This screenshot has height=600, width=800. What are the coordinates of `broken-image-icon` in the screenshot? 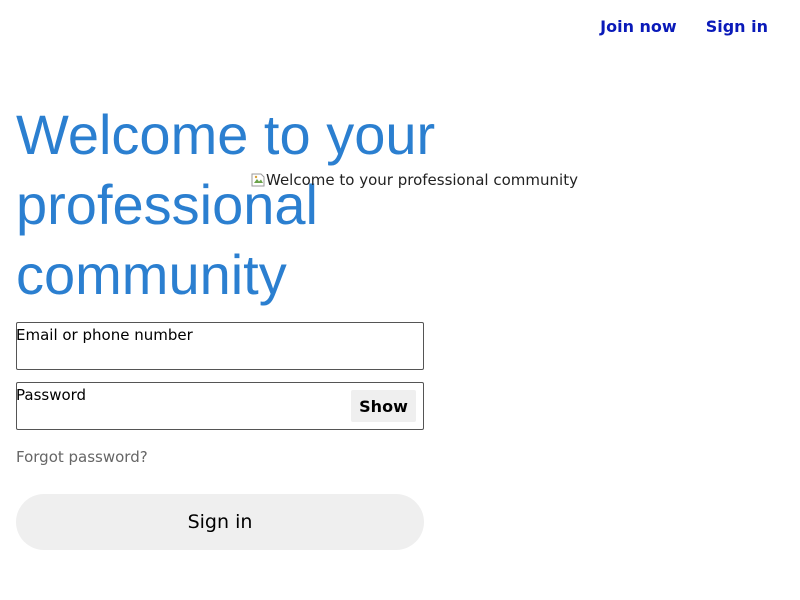 It's located at (258, 180).